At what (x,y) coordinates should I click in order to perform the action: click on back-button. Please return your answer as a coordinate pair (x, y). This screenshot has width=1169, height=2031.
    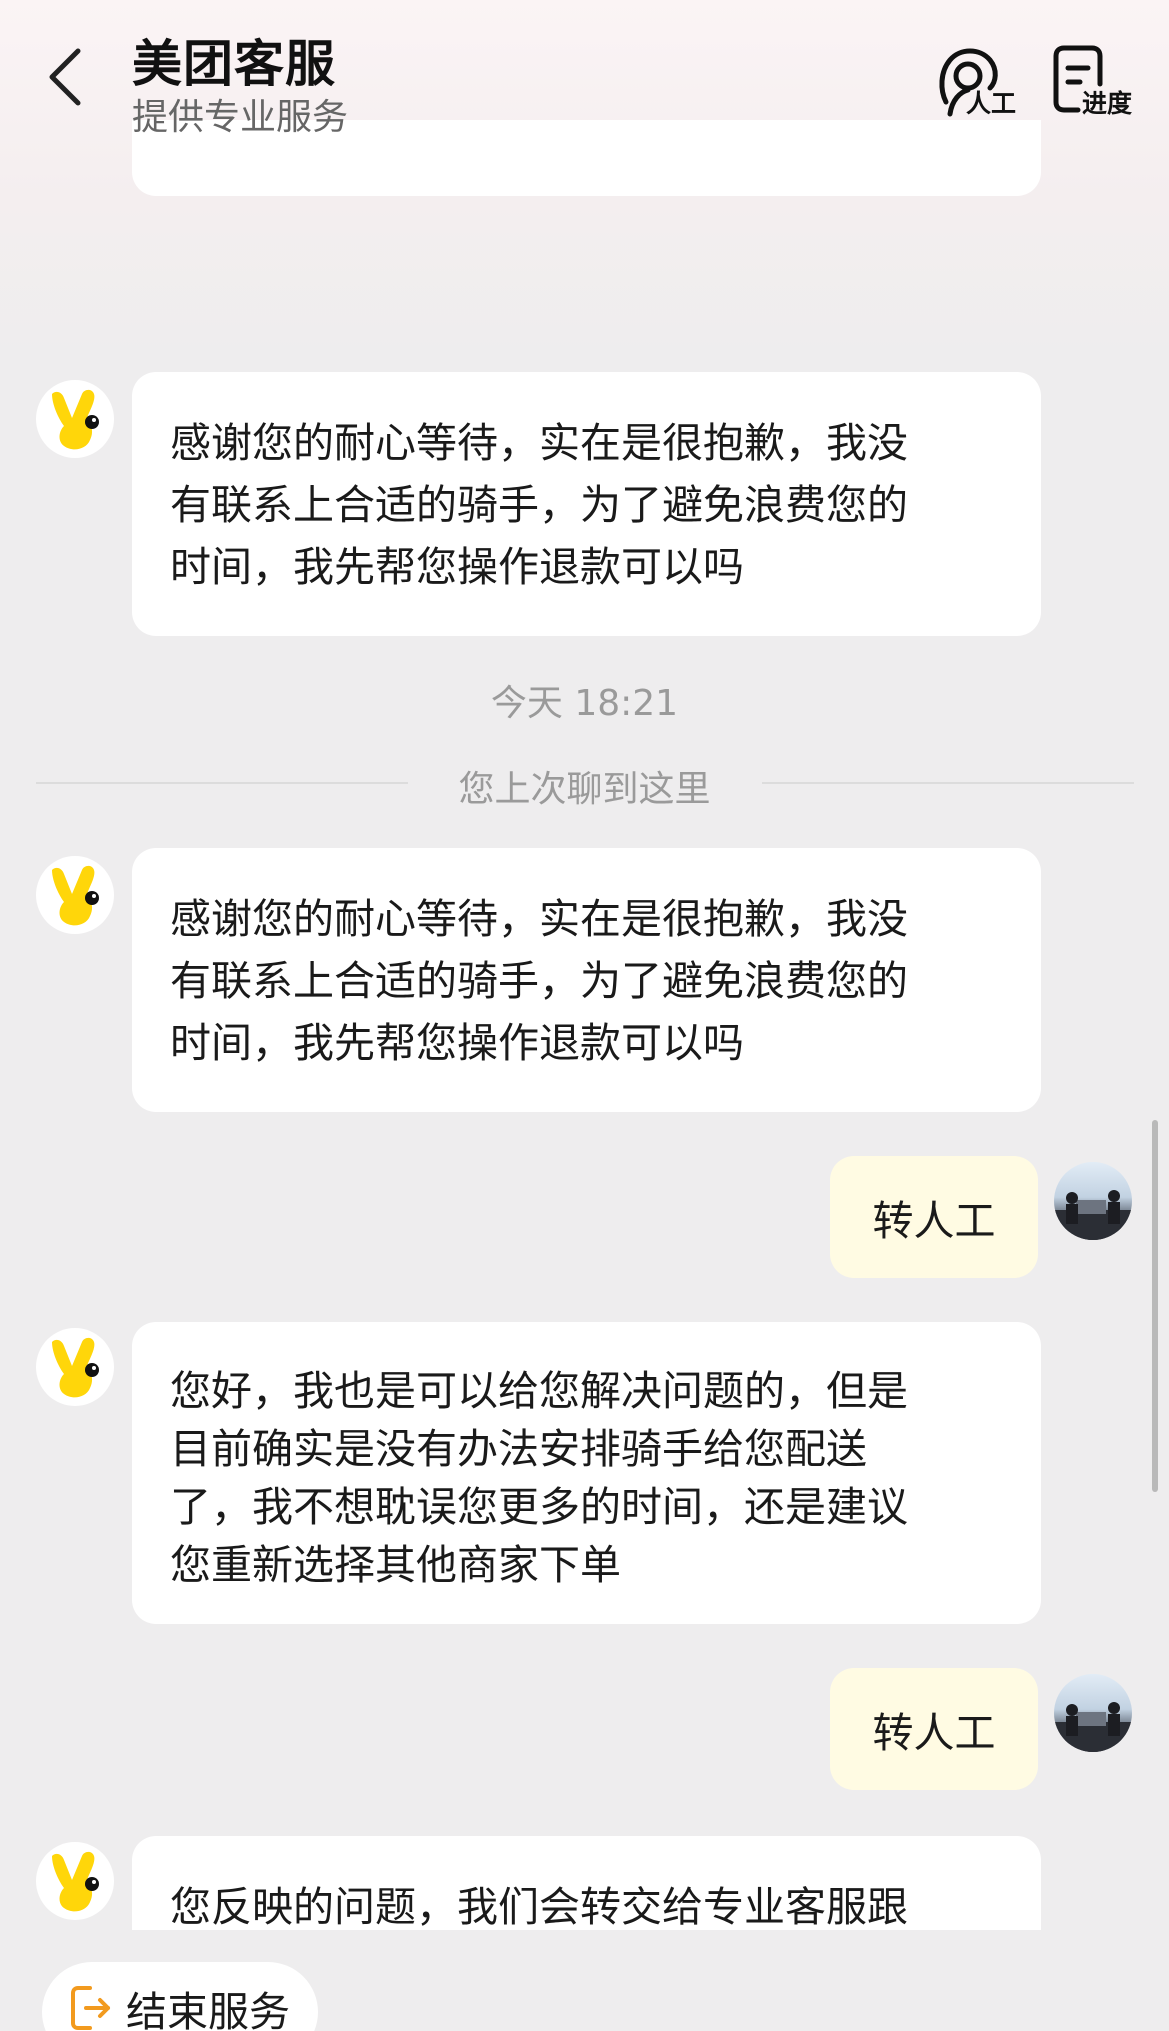
    Looking at the image, I should click on (65, 77).